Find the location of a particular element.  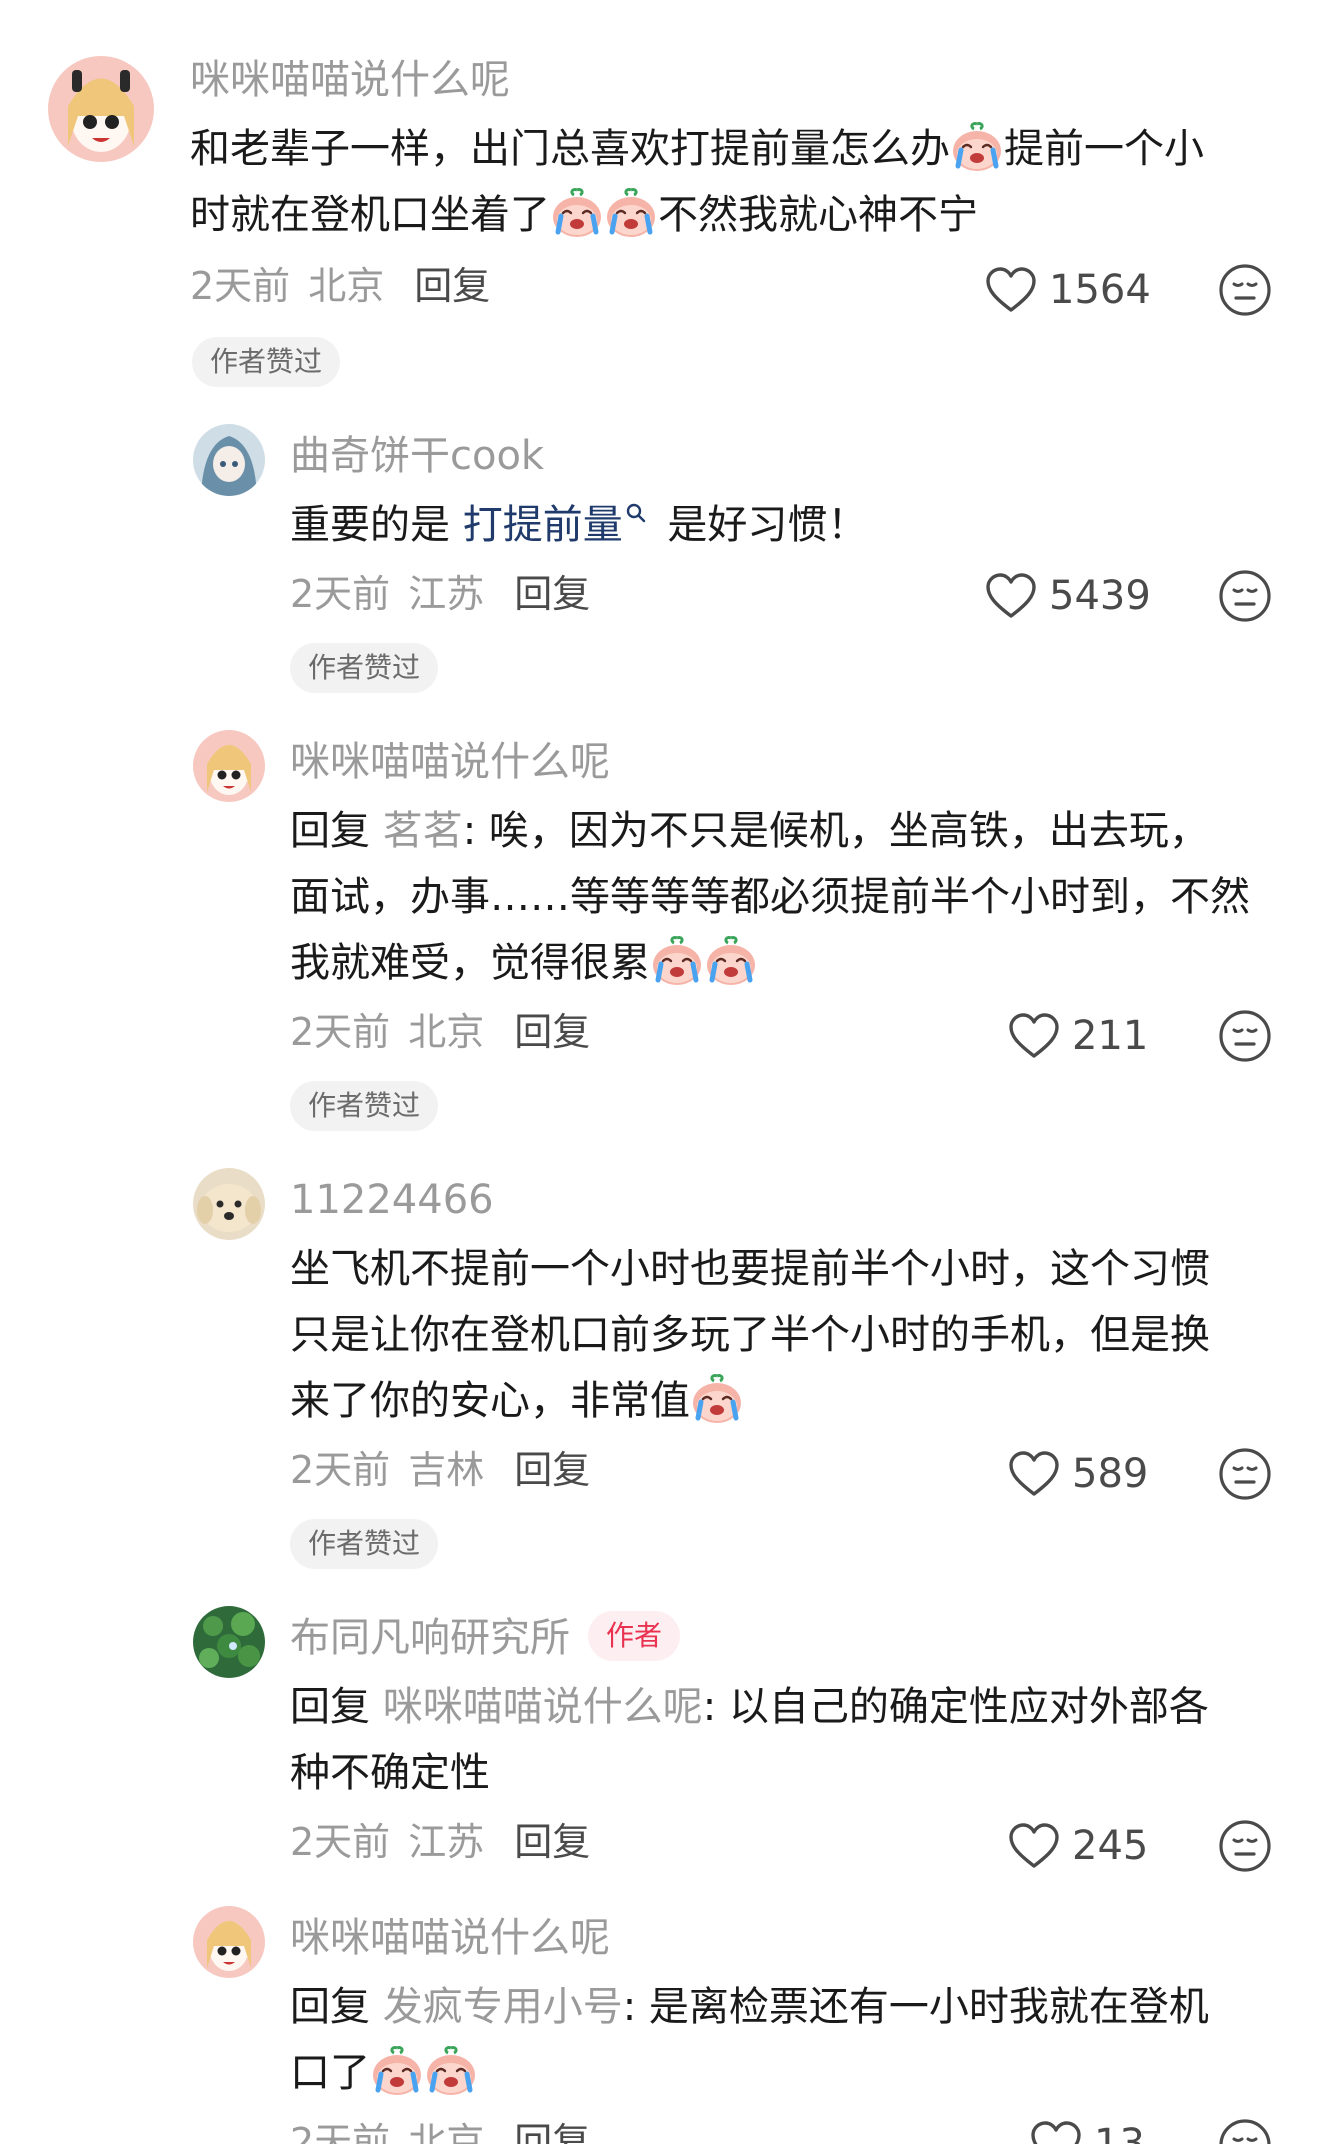

username: 布同凡响研究所 作者 is located at coordinates (485, 1638).